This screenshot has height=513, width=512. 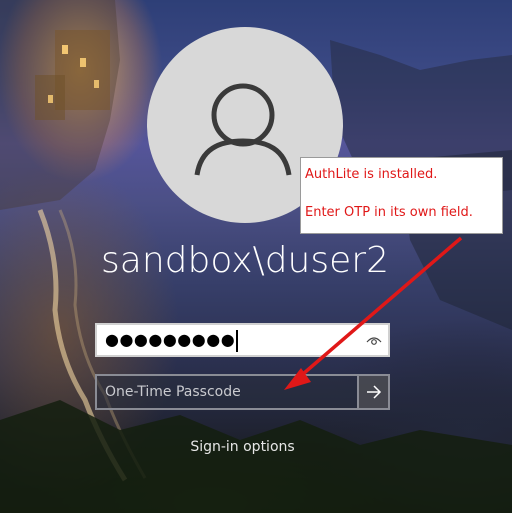 I want to click on annotation-line-2: Enter OTP in its own field., so click(x=389, y=212).